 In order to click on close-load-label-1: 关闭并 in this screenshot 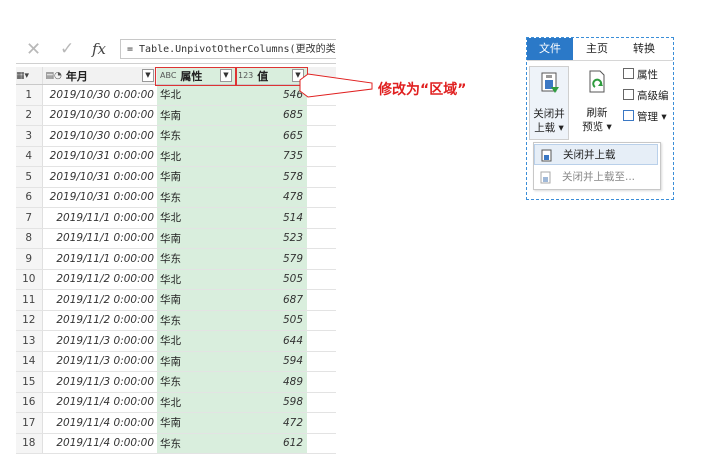, I will do `click(549, 114)`.